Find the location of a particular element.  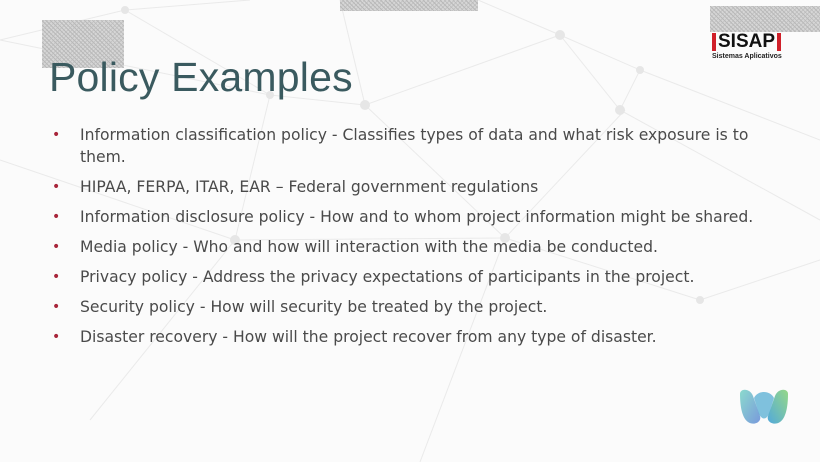

logo-tagline: Sistemas Aplicativos is located at coordinates (747, 56).